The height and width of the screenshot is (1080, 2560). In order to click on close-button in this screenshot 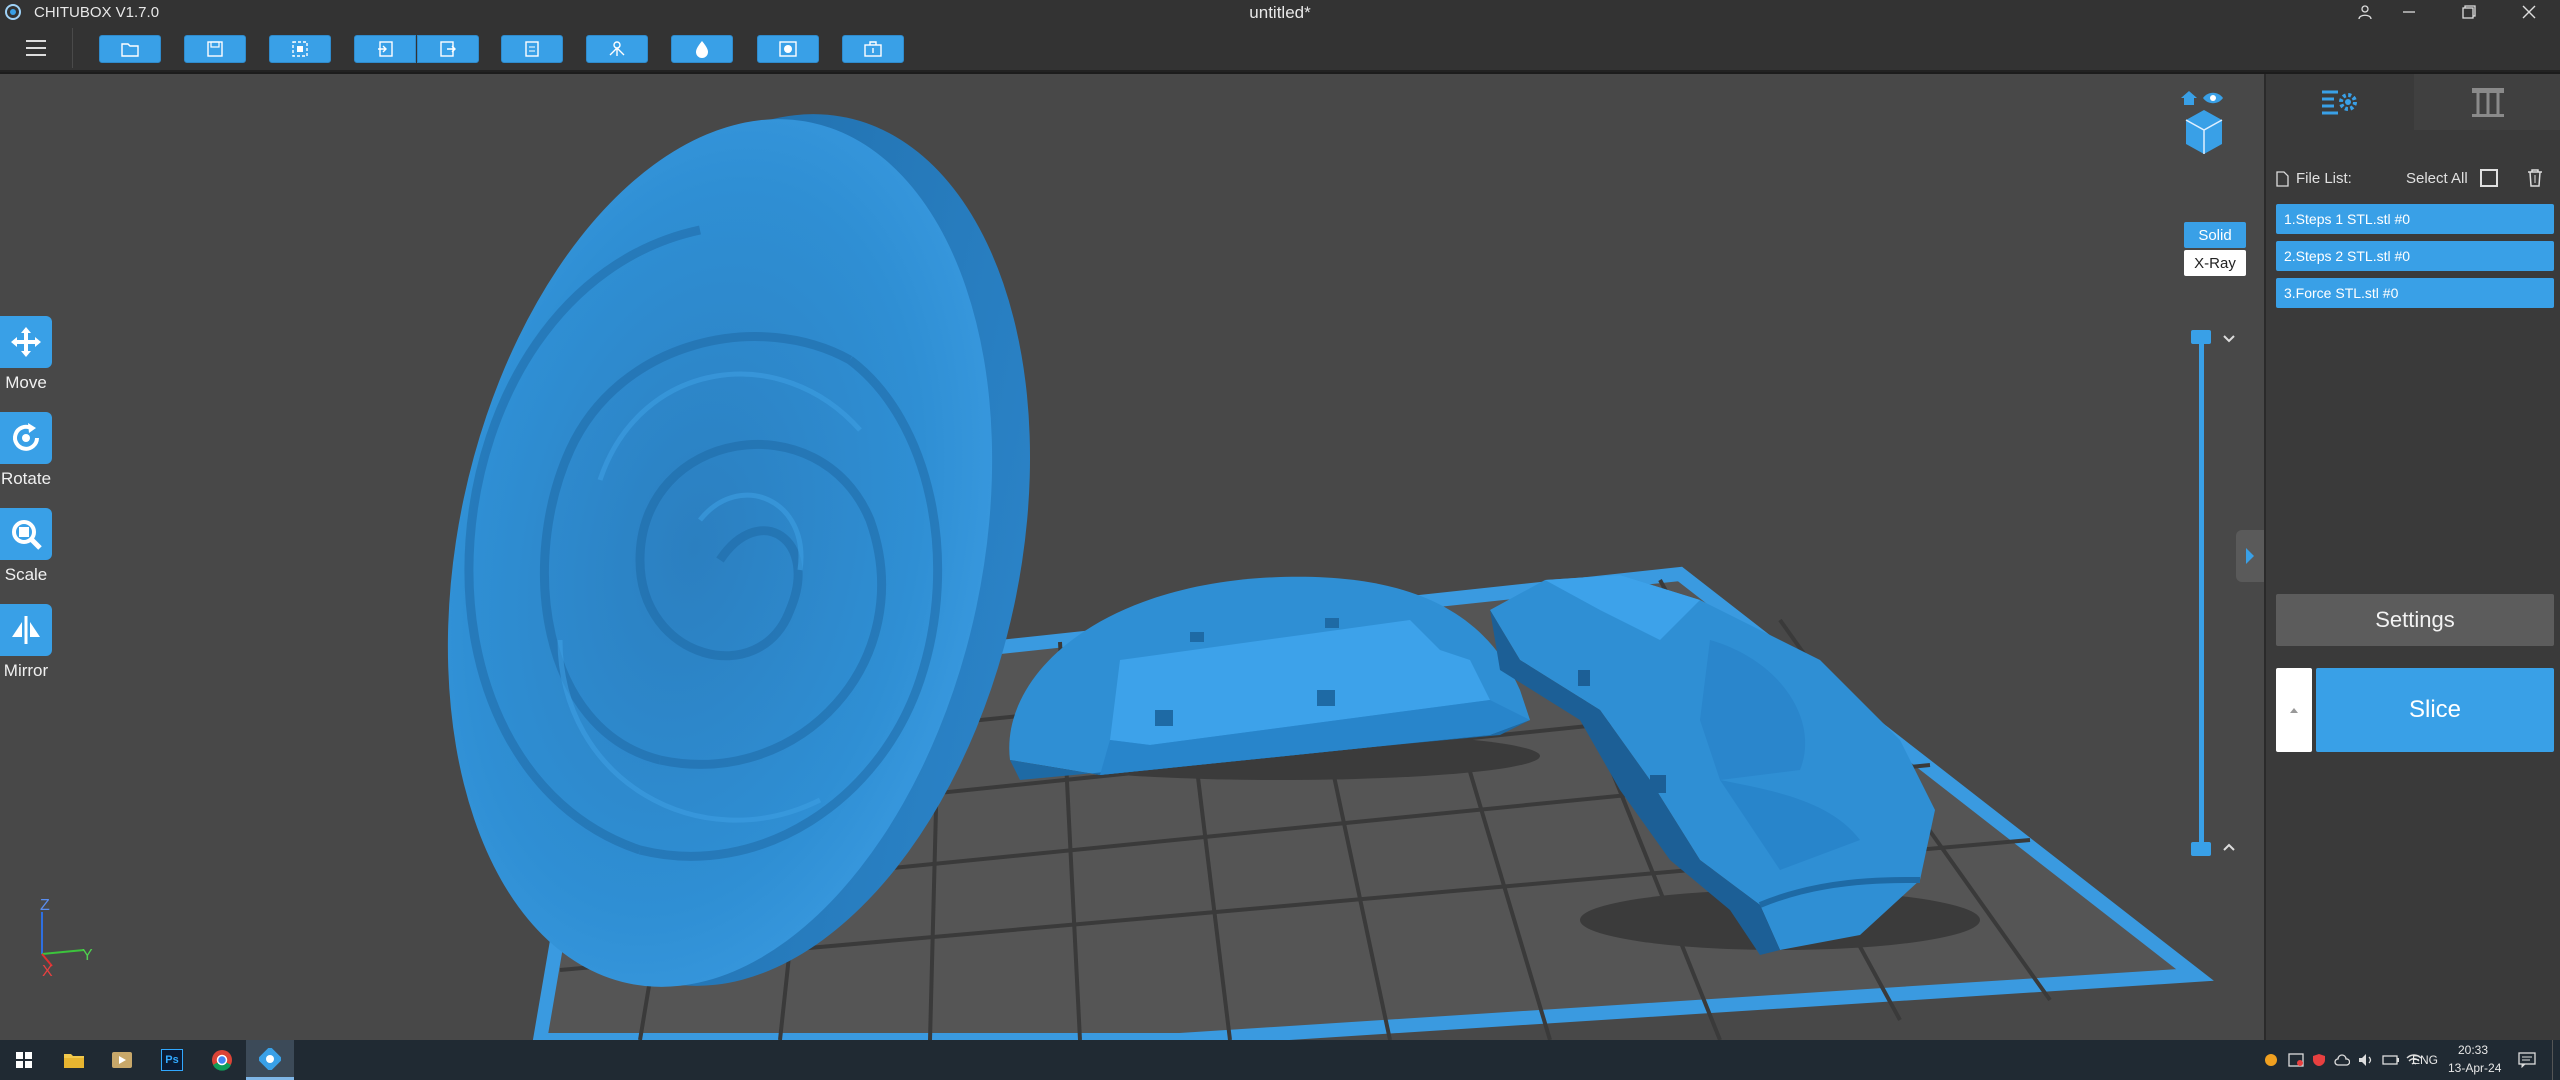, I will do `click(2529, 12)`.